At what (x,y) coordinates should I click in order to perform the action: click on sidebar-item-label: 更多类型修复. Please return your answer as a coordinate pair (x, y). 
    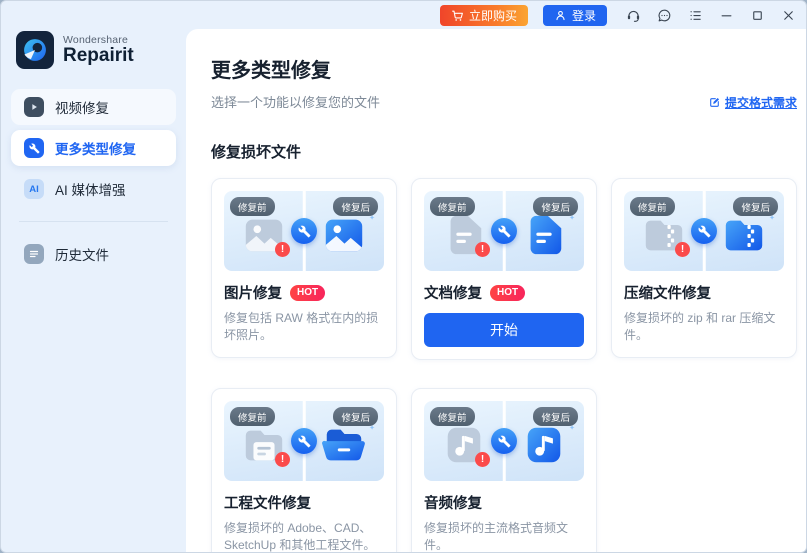
    Looking at the image, I should click on (95, 149).